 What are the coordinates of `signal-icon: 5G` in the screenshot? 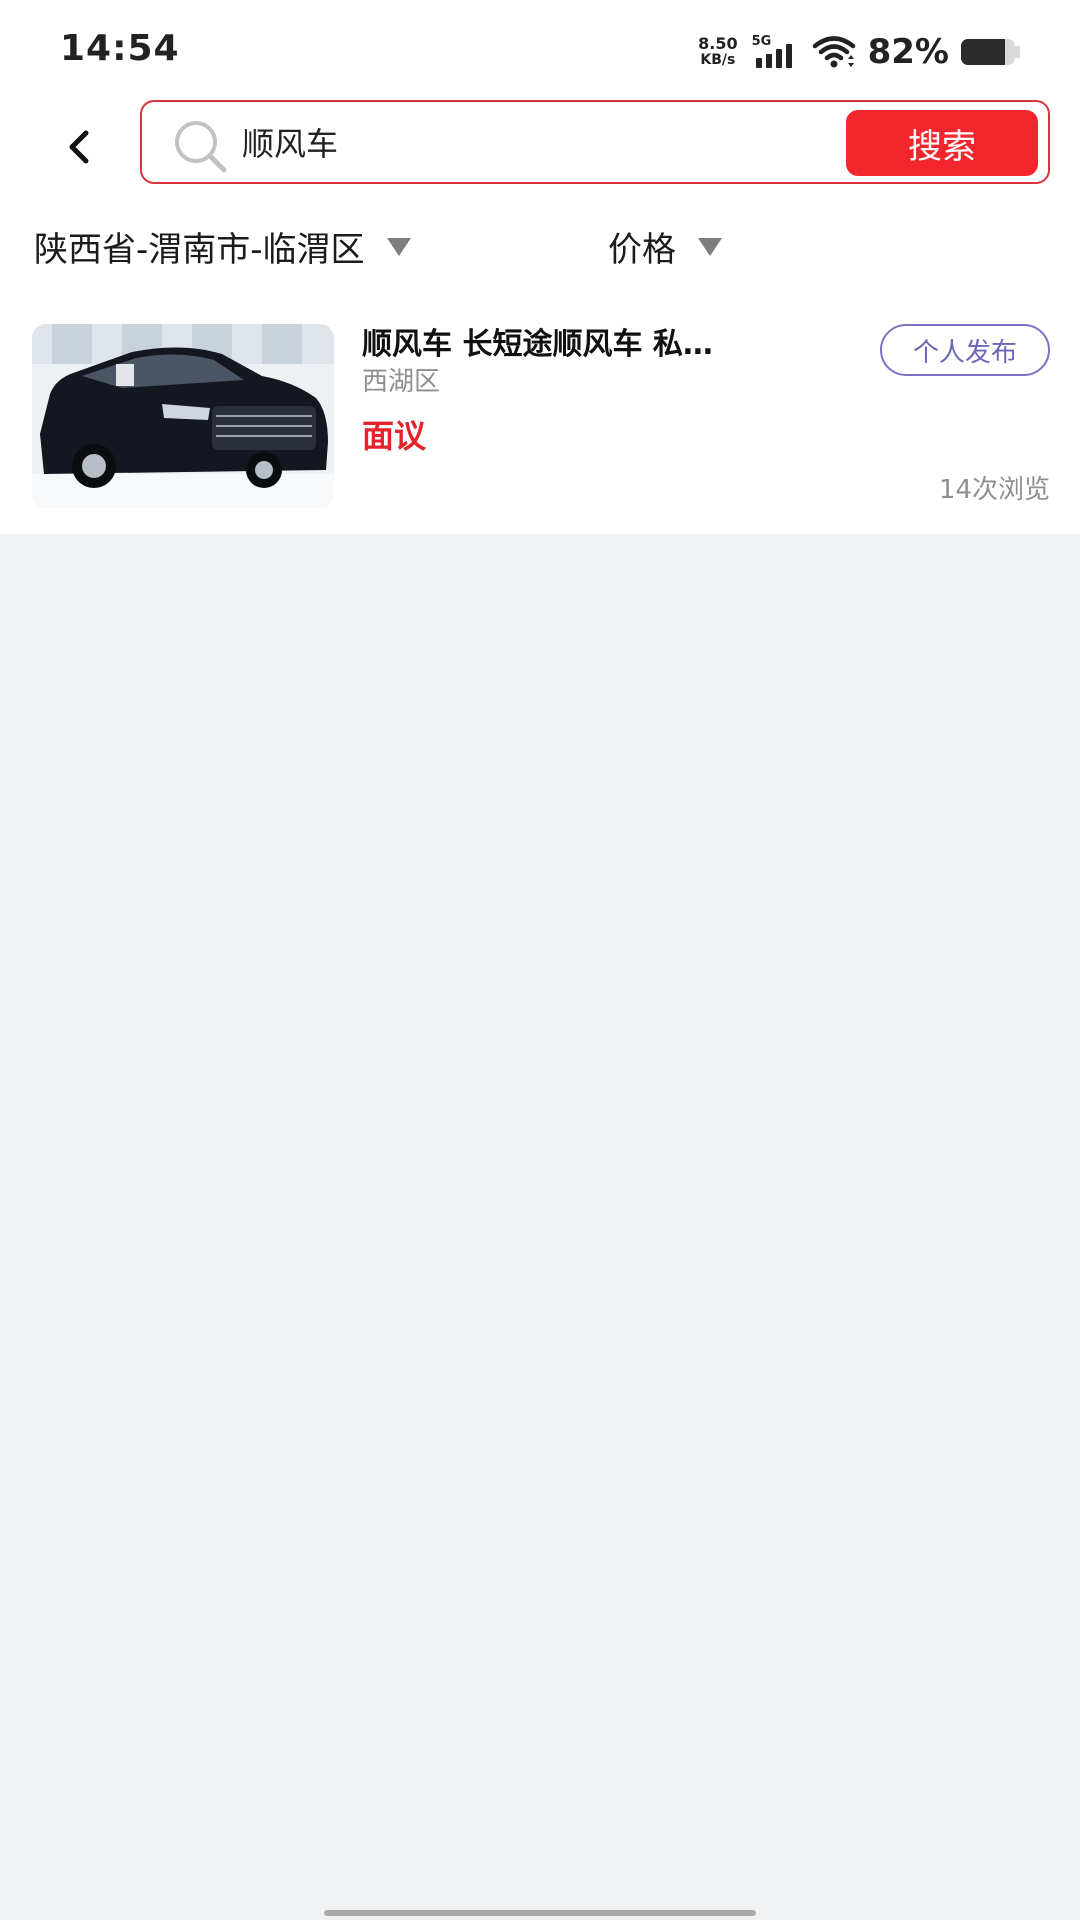 It's located at (775, 52).